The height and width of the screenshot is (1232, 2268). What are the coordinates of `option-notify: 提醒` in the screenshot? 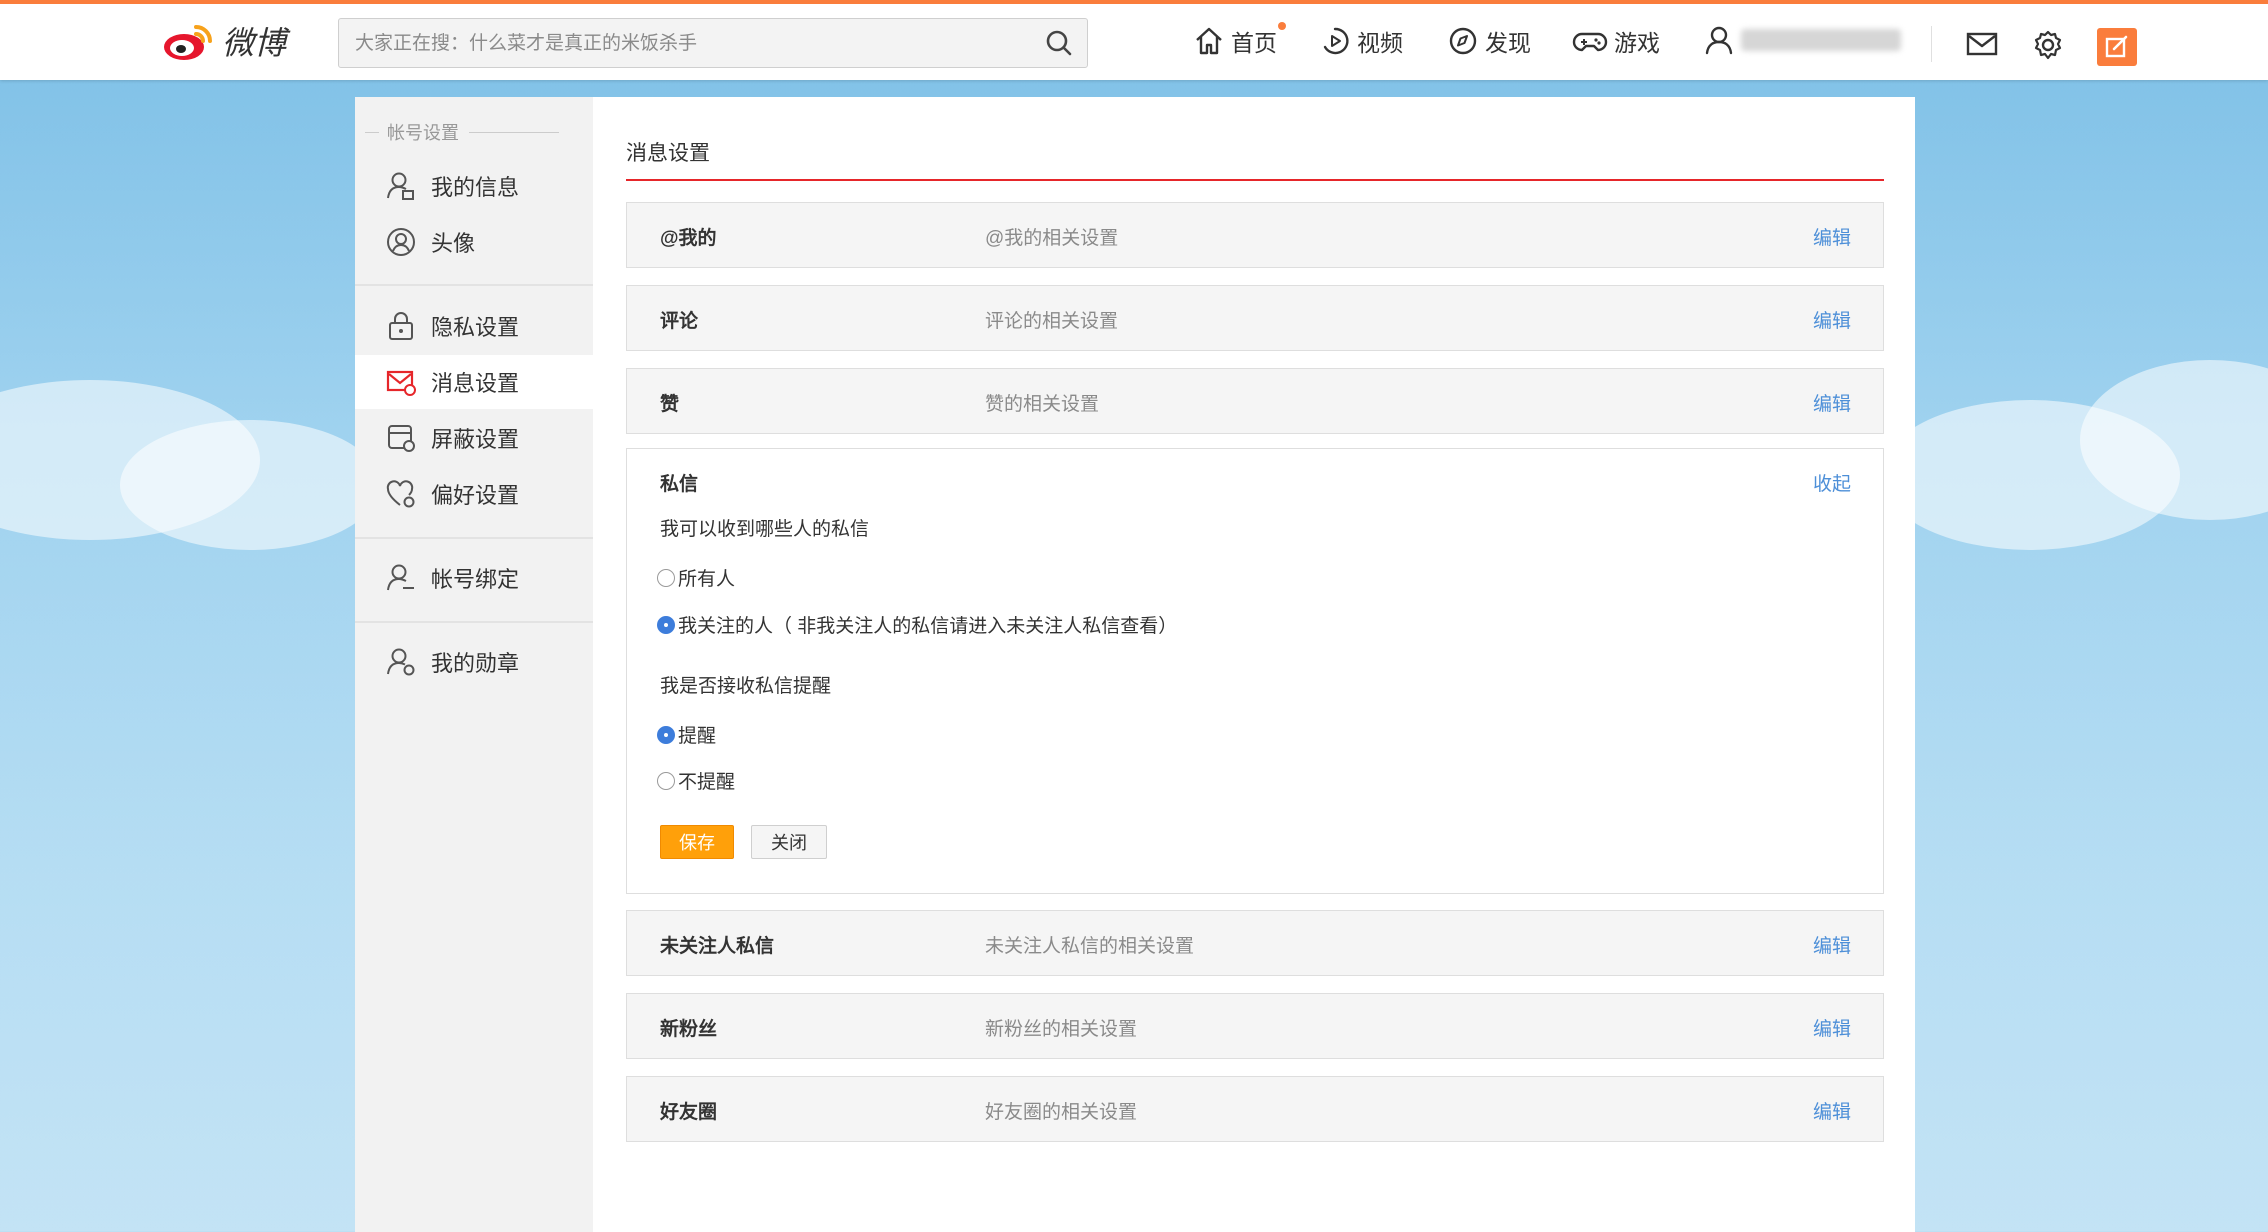 It's located at (686, 734).